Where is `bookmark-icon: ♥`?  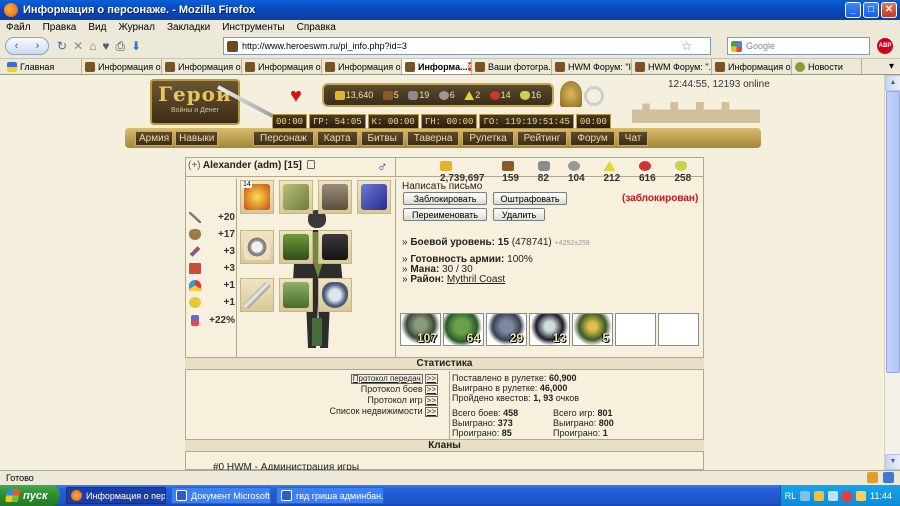 bookmark-icon: ♥ is located at coordinates (105, 46).